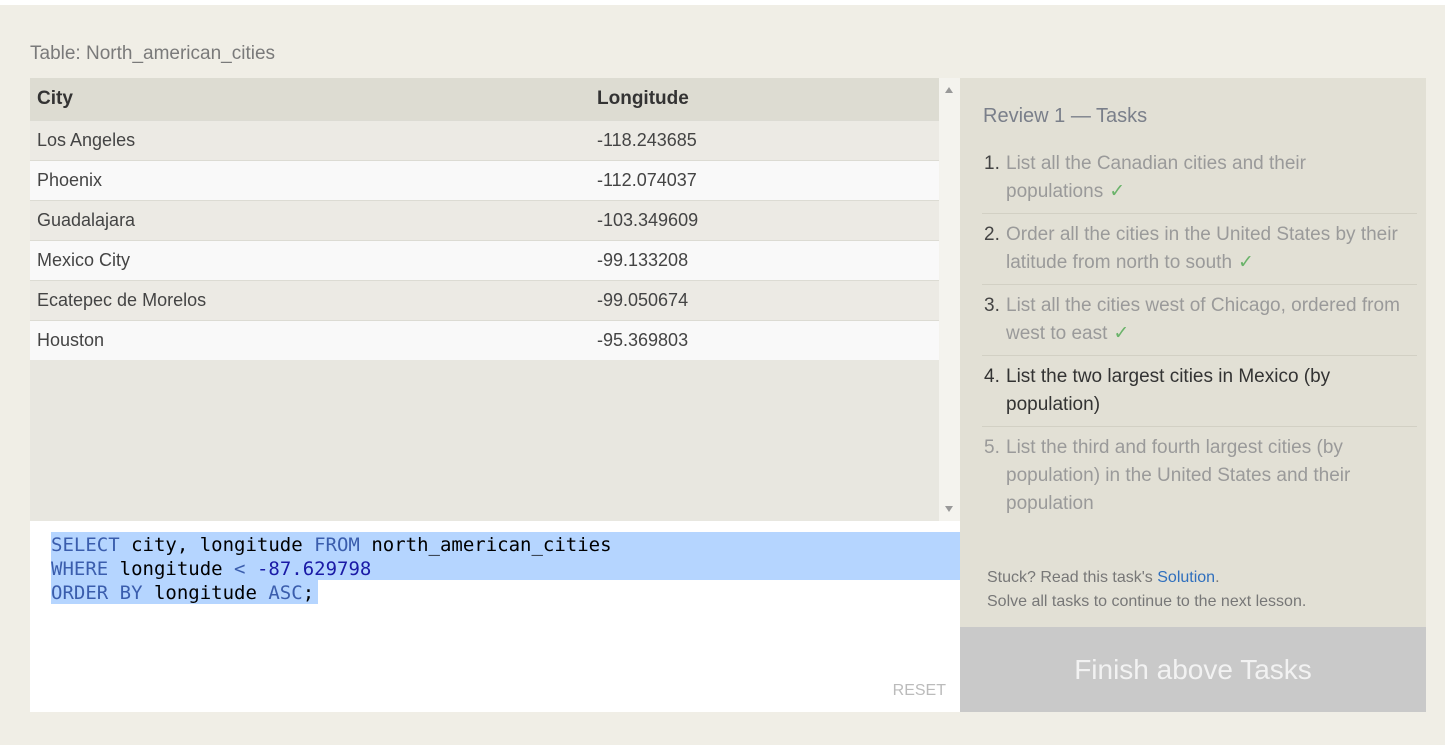  Describe the element at coordinates (764, 339) in the screenshot. I see `cell-longitude: -95.369803` at that location.